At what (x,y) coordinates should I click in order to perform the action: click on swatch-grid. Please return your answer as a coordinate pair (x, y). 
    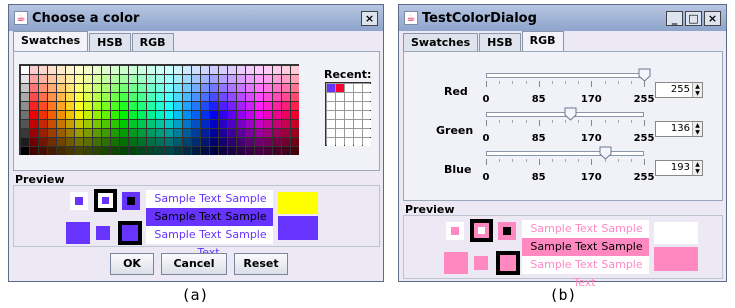
    Looking at the image, I should click on (159, 109).